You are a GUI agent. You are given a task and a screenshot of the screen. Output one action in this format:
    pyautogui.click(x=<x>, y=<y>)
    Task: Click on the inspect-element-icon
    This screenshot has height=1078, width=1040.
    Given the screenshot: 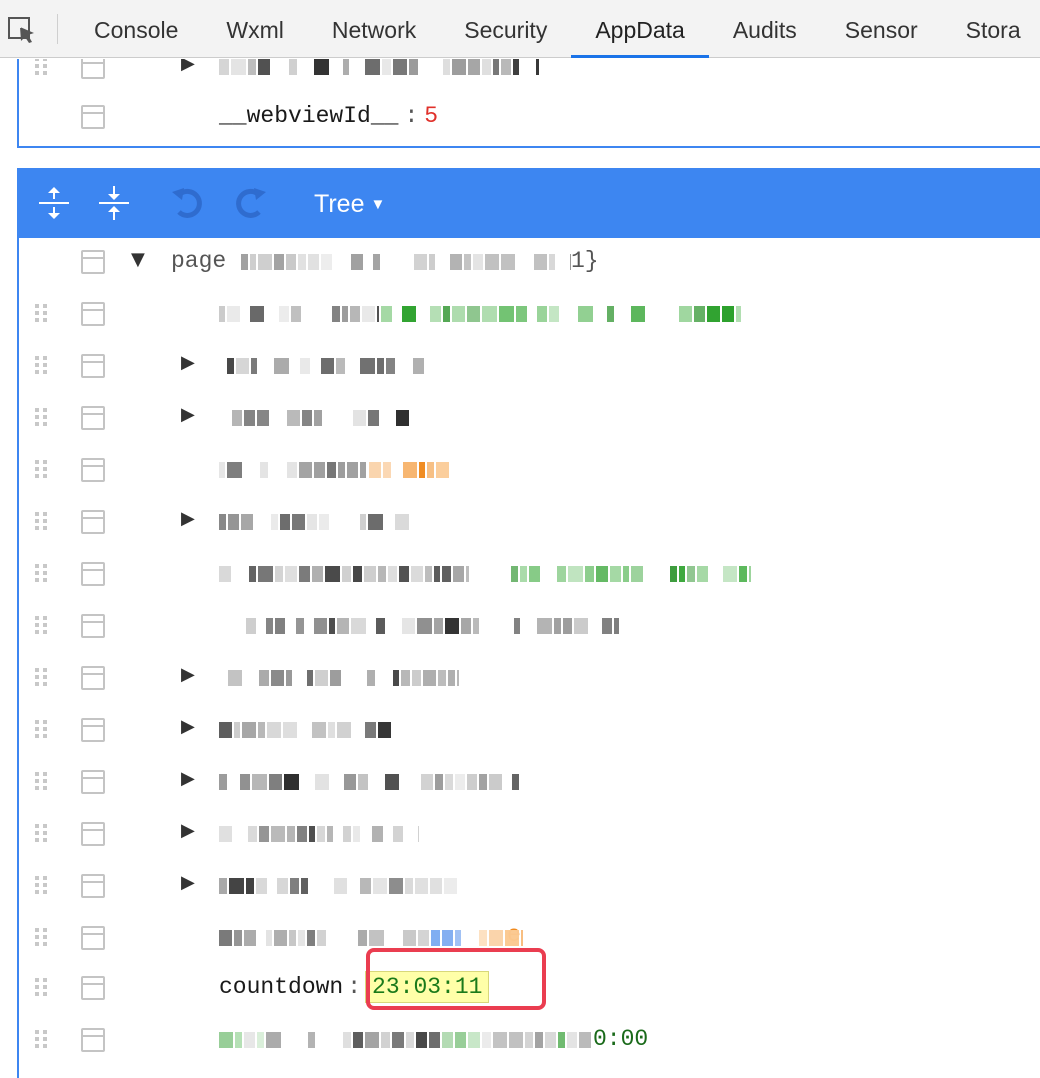 What is the action you would take?
    pyautogui.click(x=22, y=30)
    